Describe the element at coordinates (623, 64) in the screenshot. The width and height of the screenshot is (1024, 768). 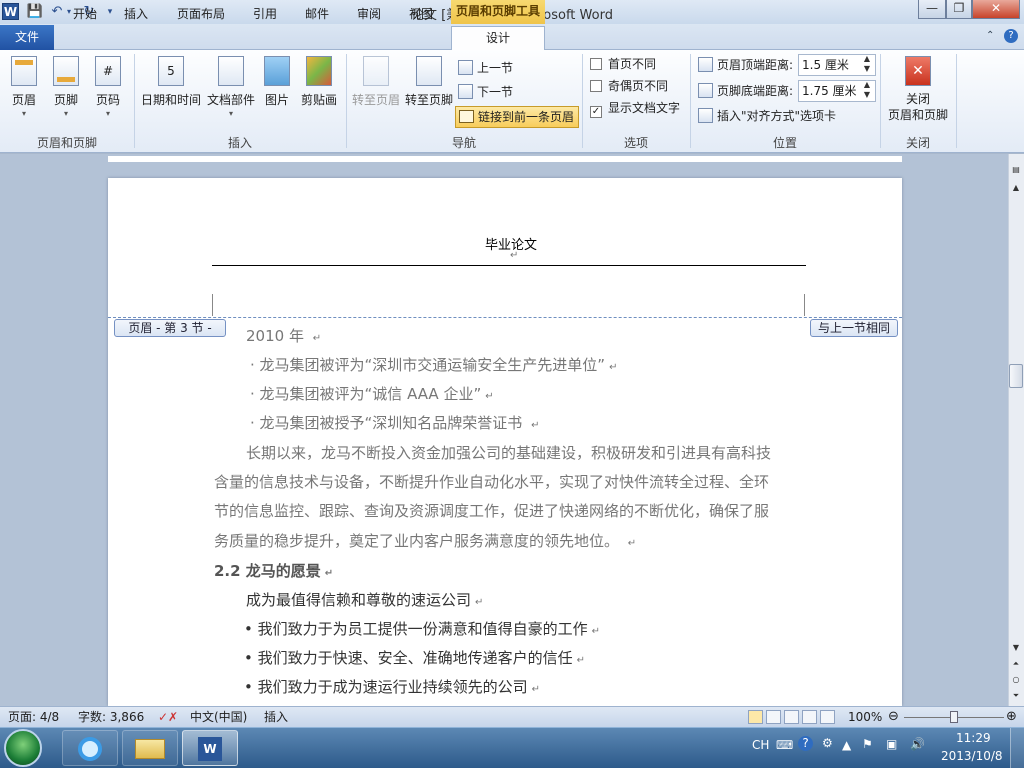
I see `different-first-page-checkbox: 首页不同` at that location.